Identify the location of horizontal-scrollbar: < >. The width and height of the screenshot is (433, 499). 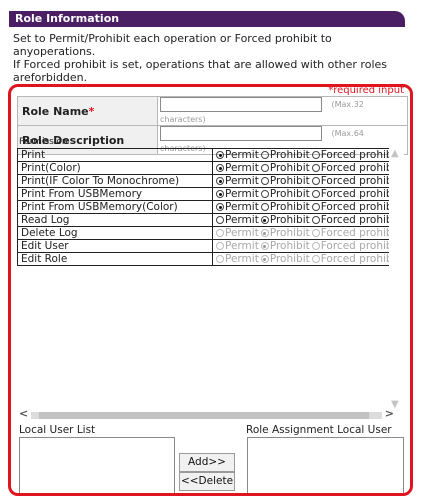
(206, 414).